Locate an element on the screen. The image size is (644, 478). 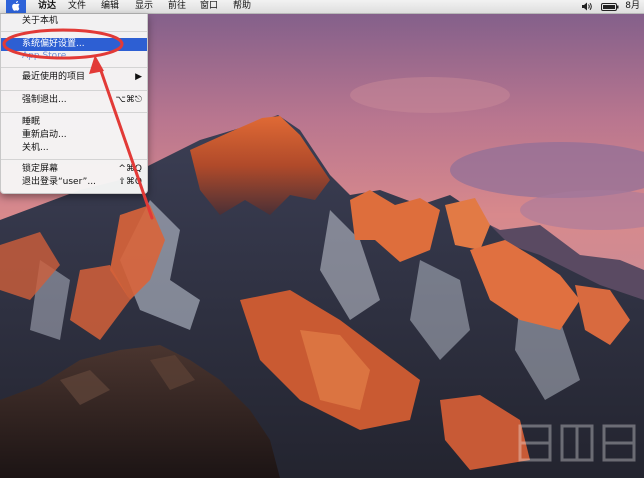
annotation-arrow-head is located at coordinates (96, 64).